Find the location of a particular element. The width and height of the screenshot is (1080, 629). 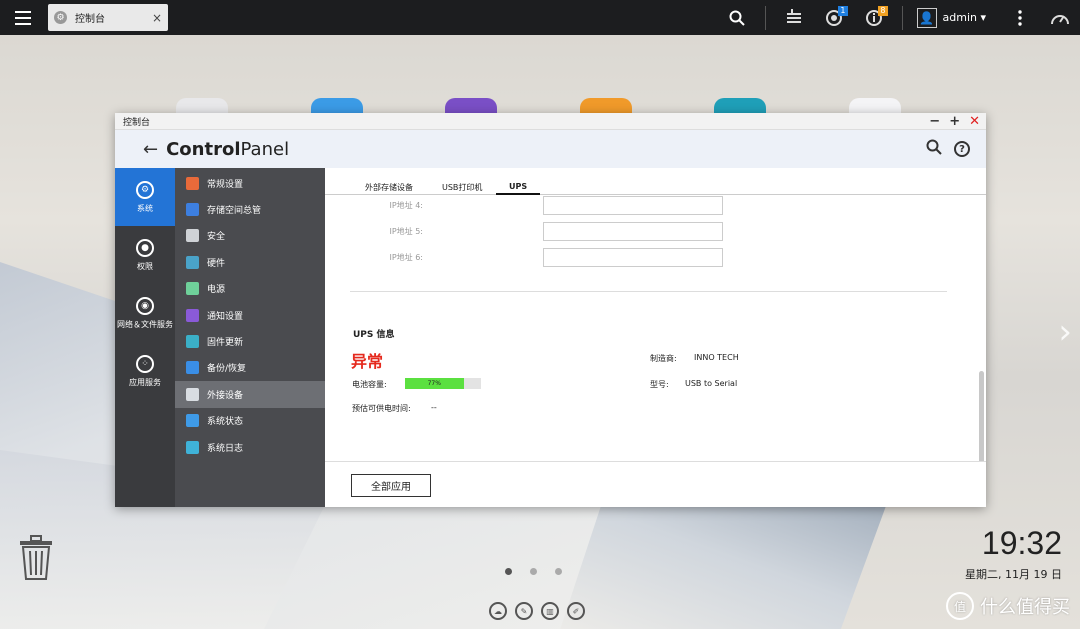

dashboard-gauge-icon is located at coordinates (1060, 17).